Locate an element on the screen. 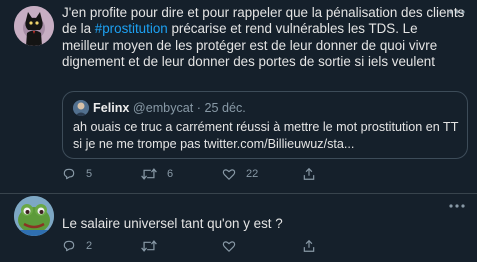  quote-header: Felinx @embycat · 25 déc. is located at coordinates (169, 108).